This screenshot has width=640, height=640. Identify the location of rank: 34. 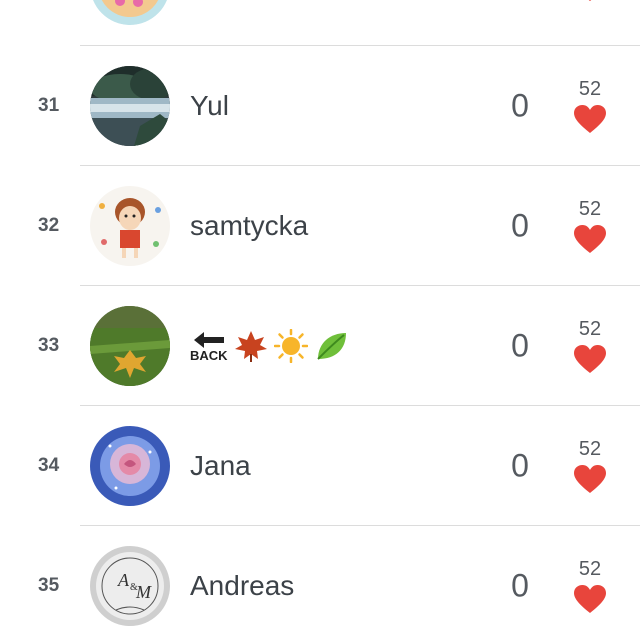
(49, 465).